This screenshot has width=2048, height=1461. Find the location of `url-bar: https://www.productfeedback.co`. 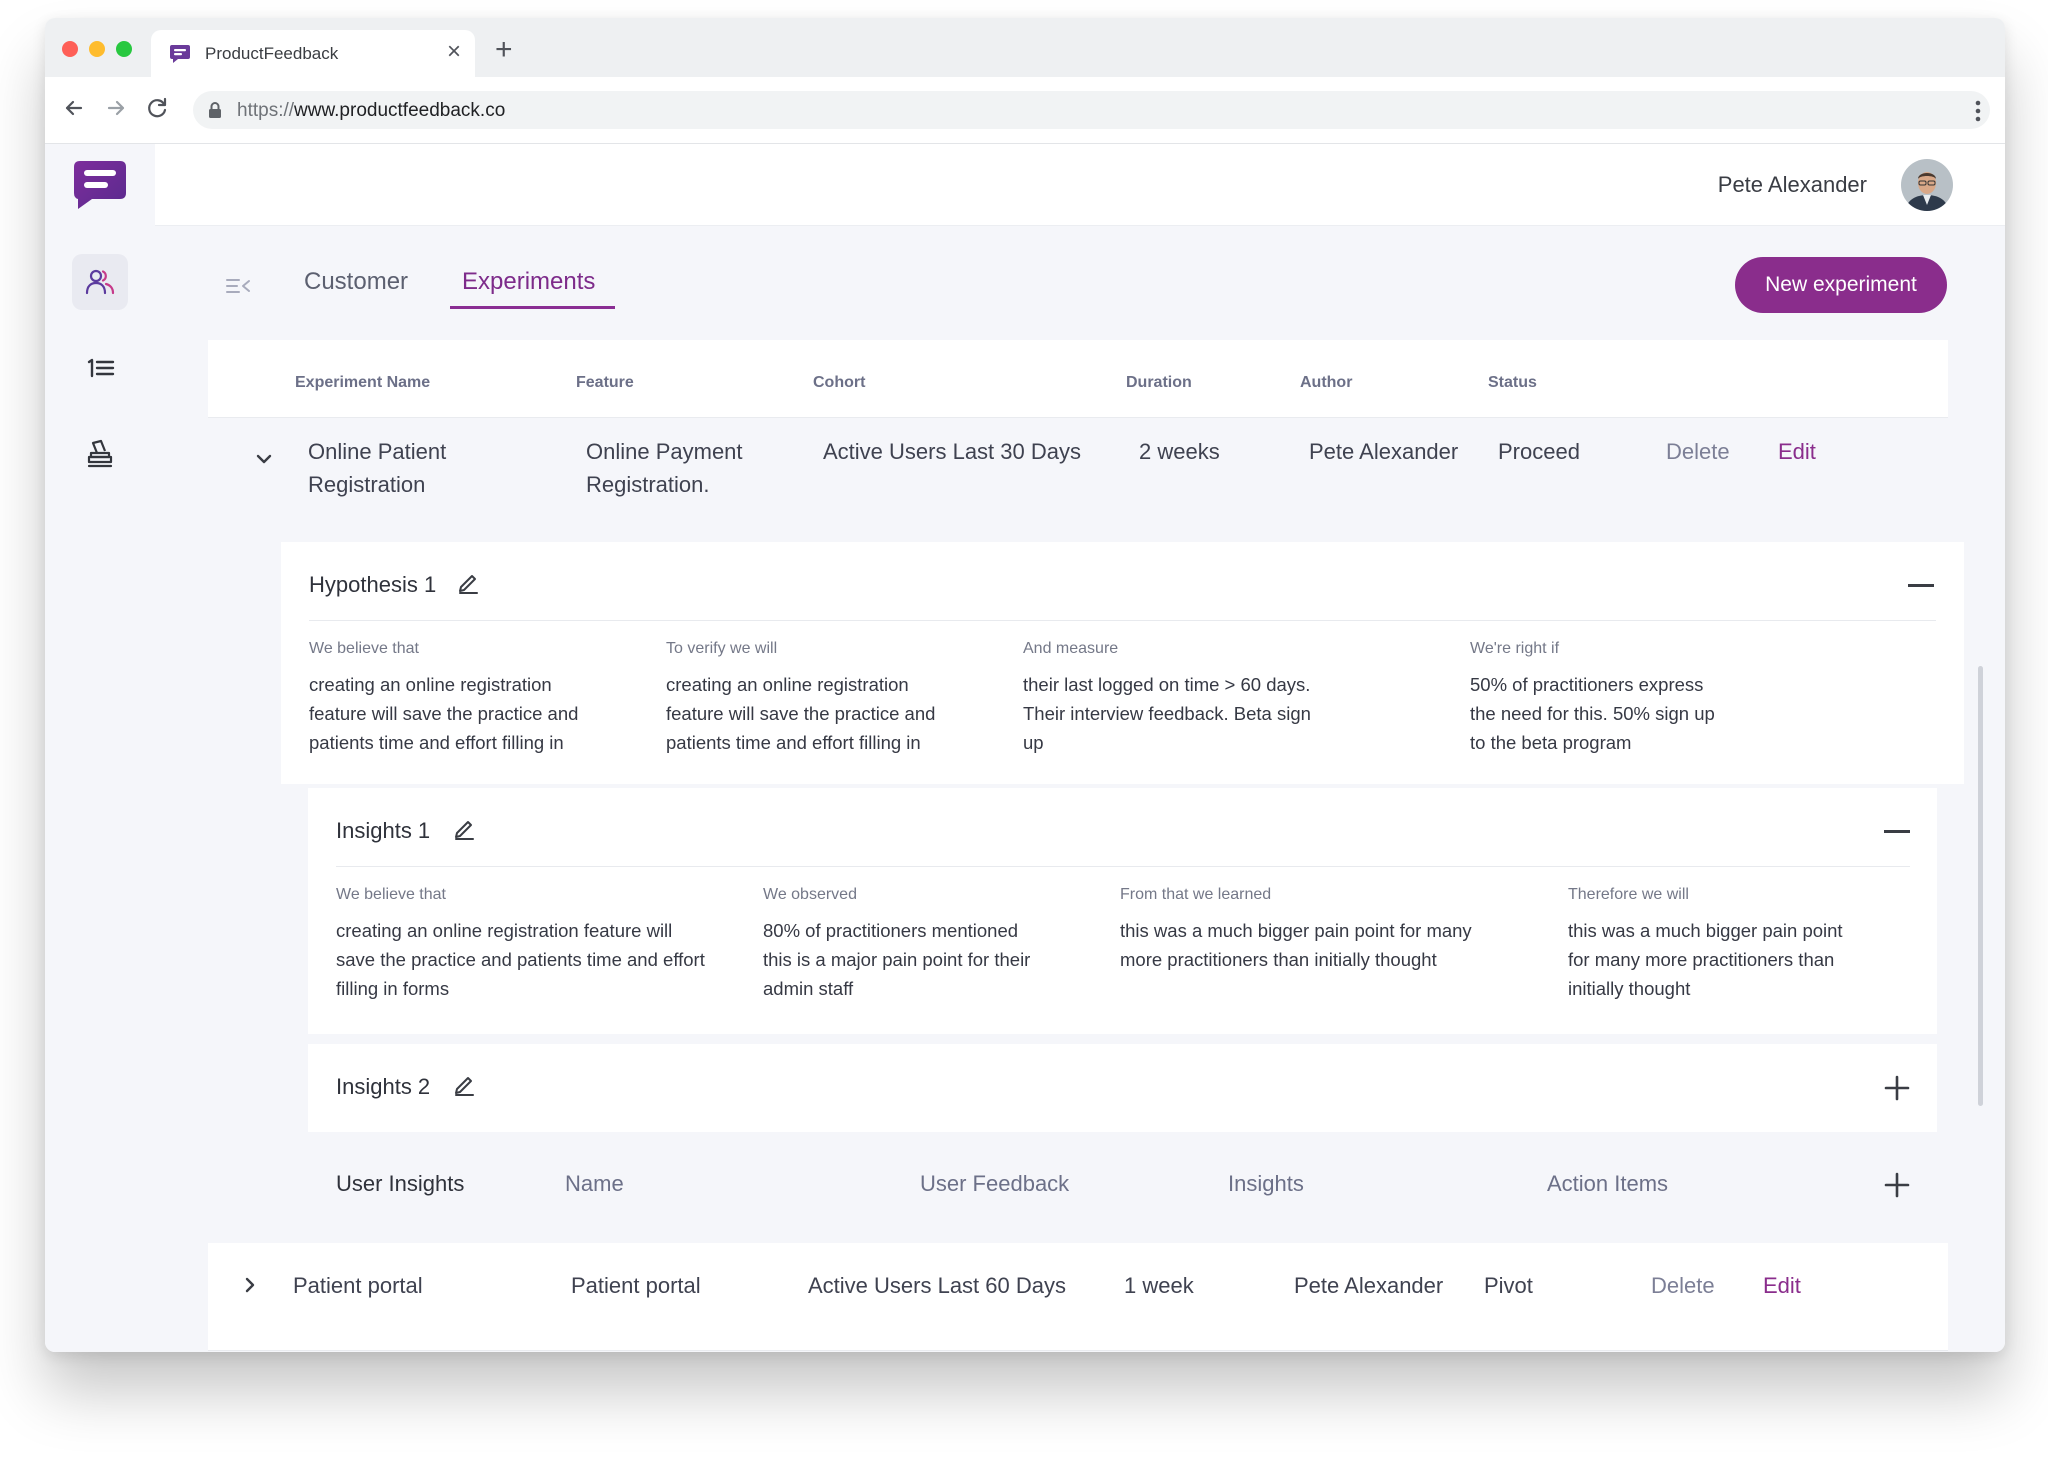

url-bar: https://www.productfeedback.co is located at coordinates (1091, 110).